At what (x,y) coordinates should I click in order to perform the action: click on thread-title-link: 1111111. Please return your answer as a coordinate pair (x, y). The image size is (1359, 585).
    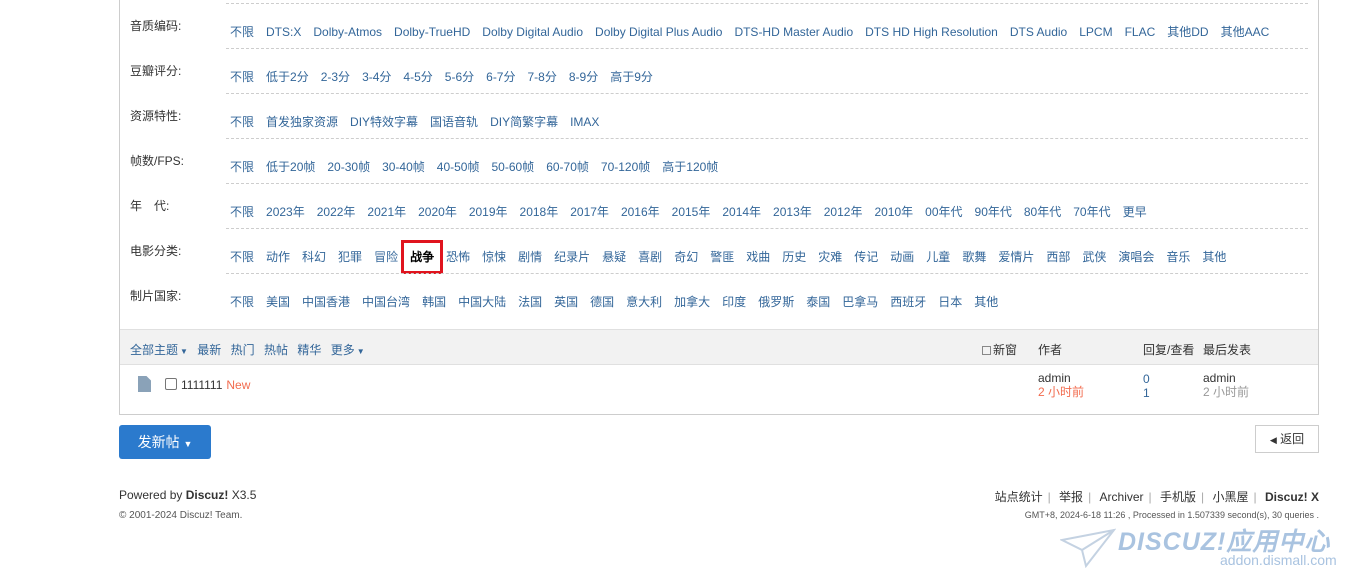
    Looking at the image, I should click on (201, 385).